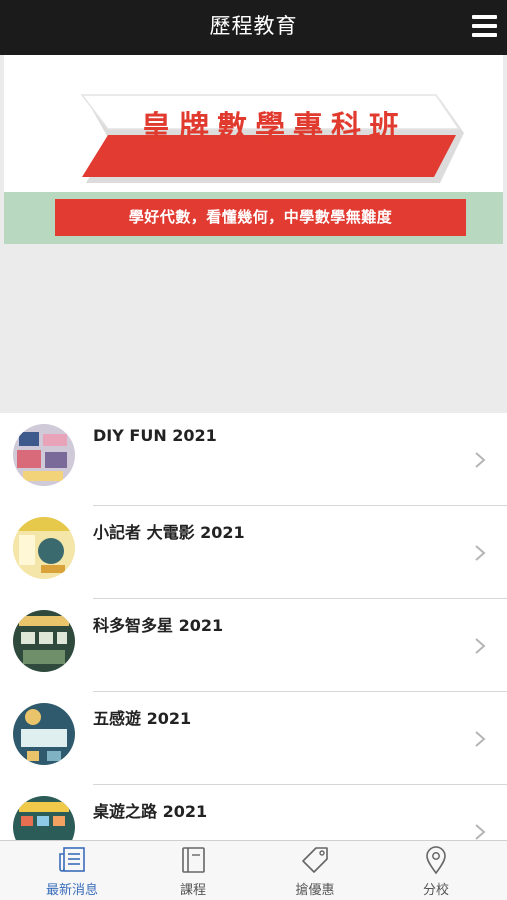 This screenshot has height=900, width=507. What do you see at coordinates (484, 26) in the screenshot?
I see `hamburger-menu-icon` at bounding box center [484, 26].